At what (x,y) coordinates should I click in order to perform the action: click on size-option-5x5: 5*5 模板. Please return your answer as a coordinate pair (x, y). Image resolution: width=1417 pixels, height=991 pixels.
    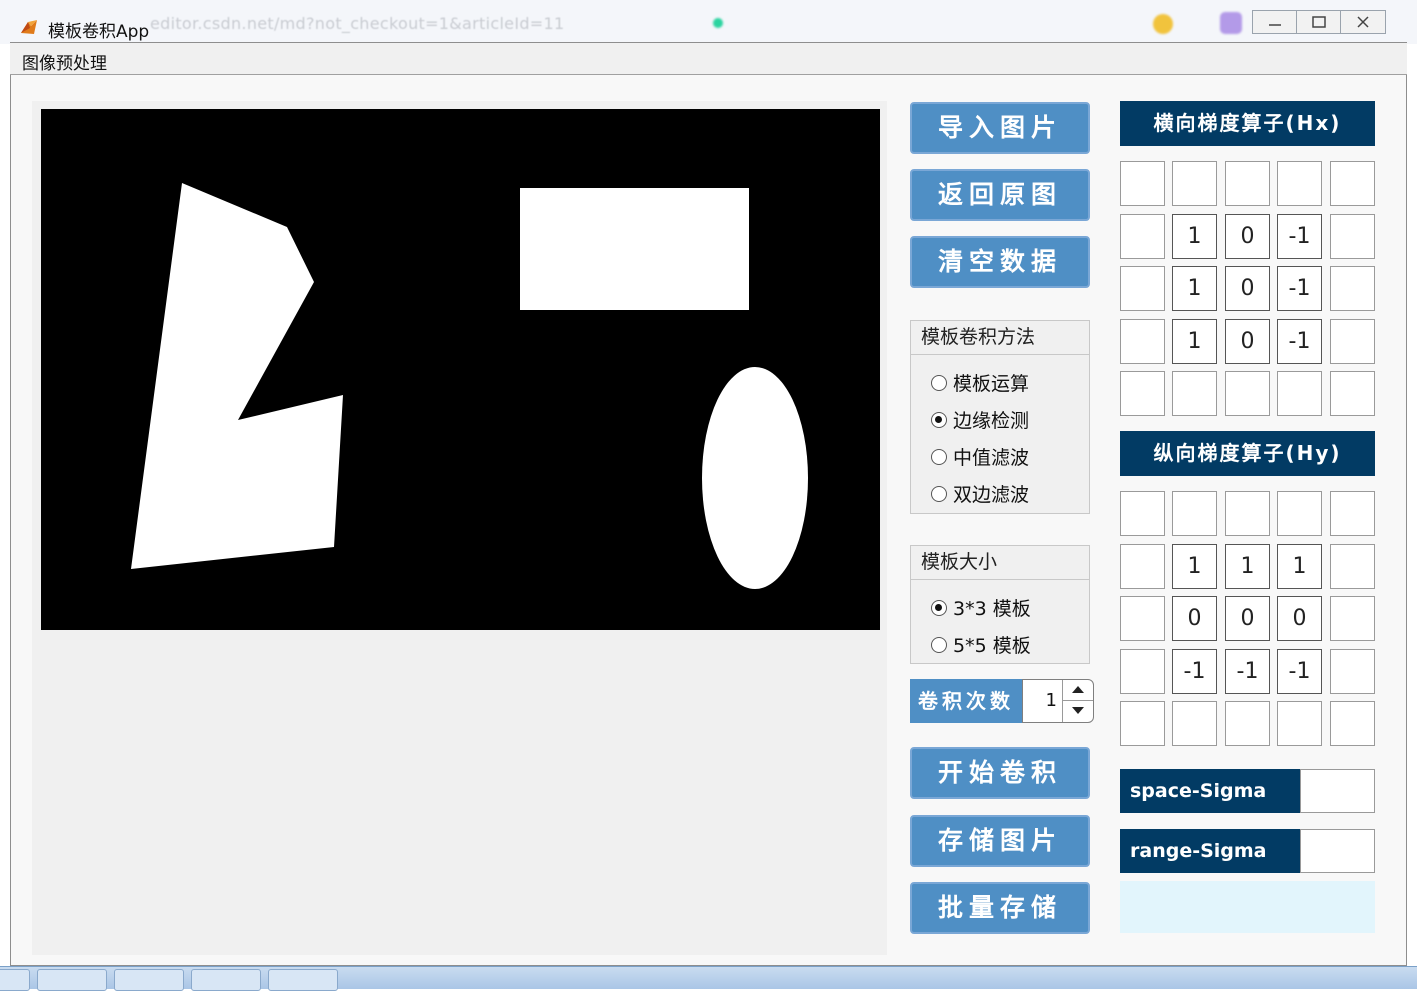
    Looking at the image, I should click on (981, 644).